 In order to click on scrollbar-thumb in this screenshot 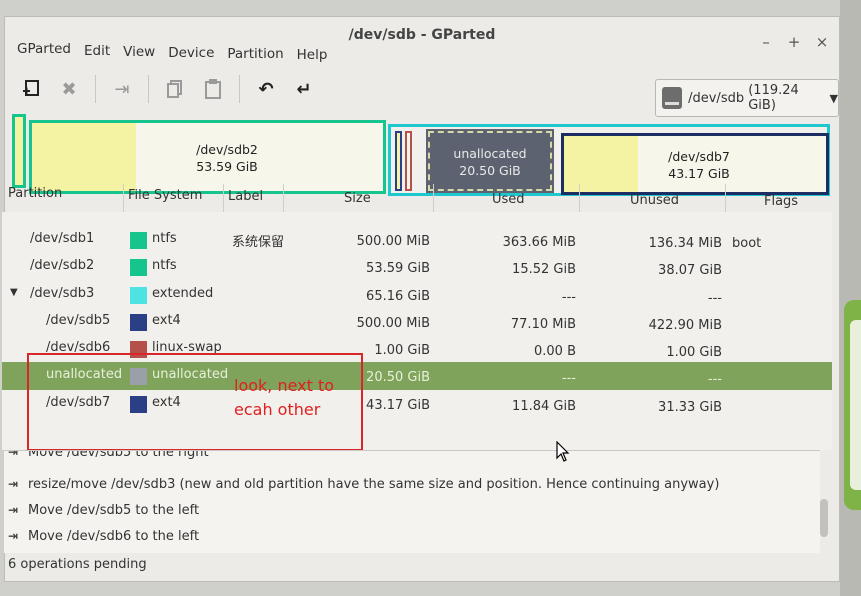, I will do `click(824, 518)`.